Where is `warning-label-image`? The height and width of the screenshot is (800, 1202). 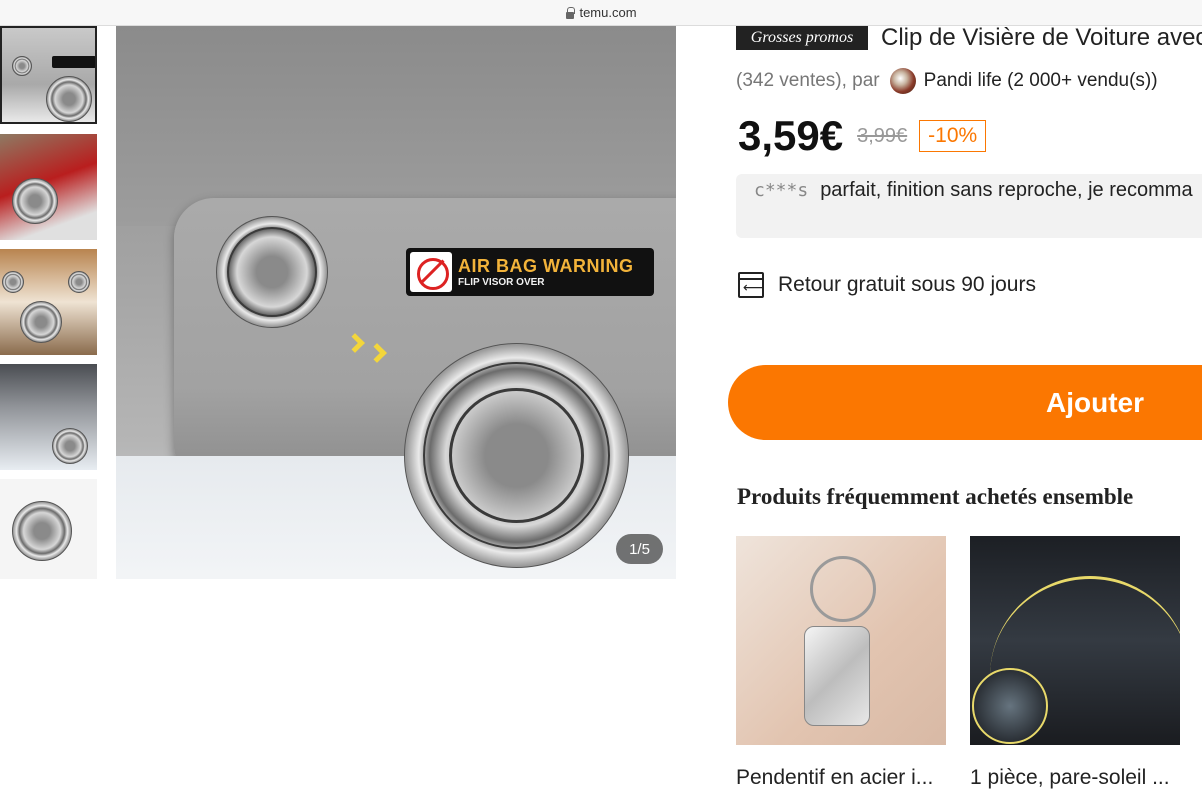 warning-label-image is located at coordinates (73, 62).